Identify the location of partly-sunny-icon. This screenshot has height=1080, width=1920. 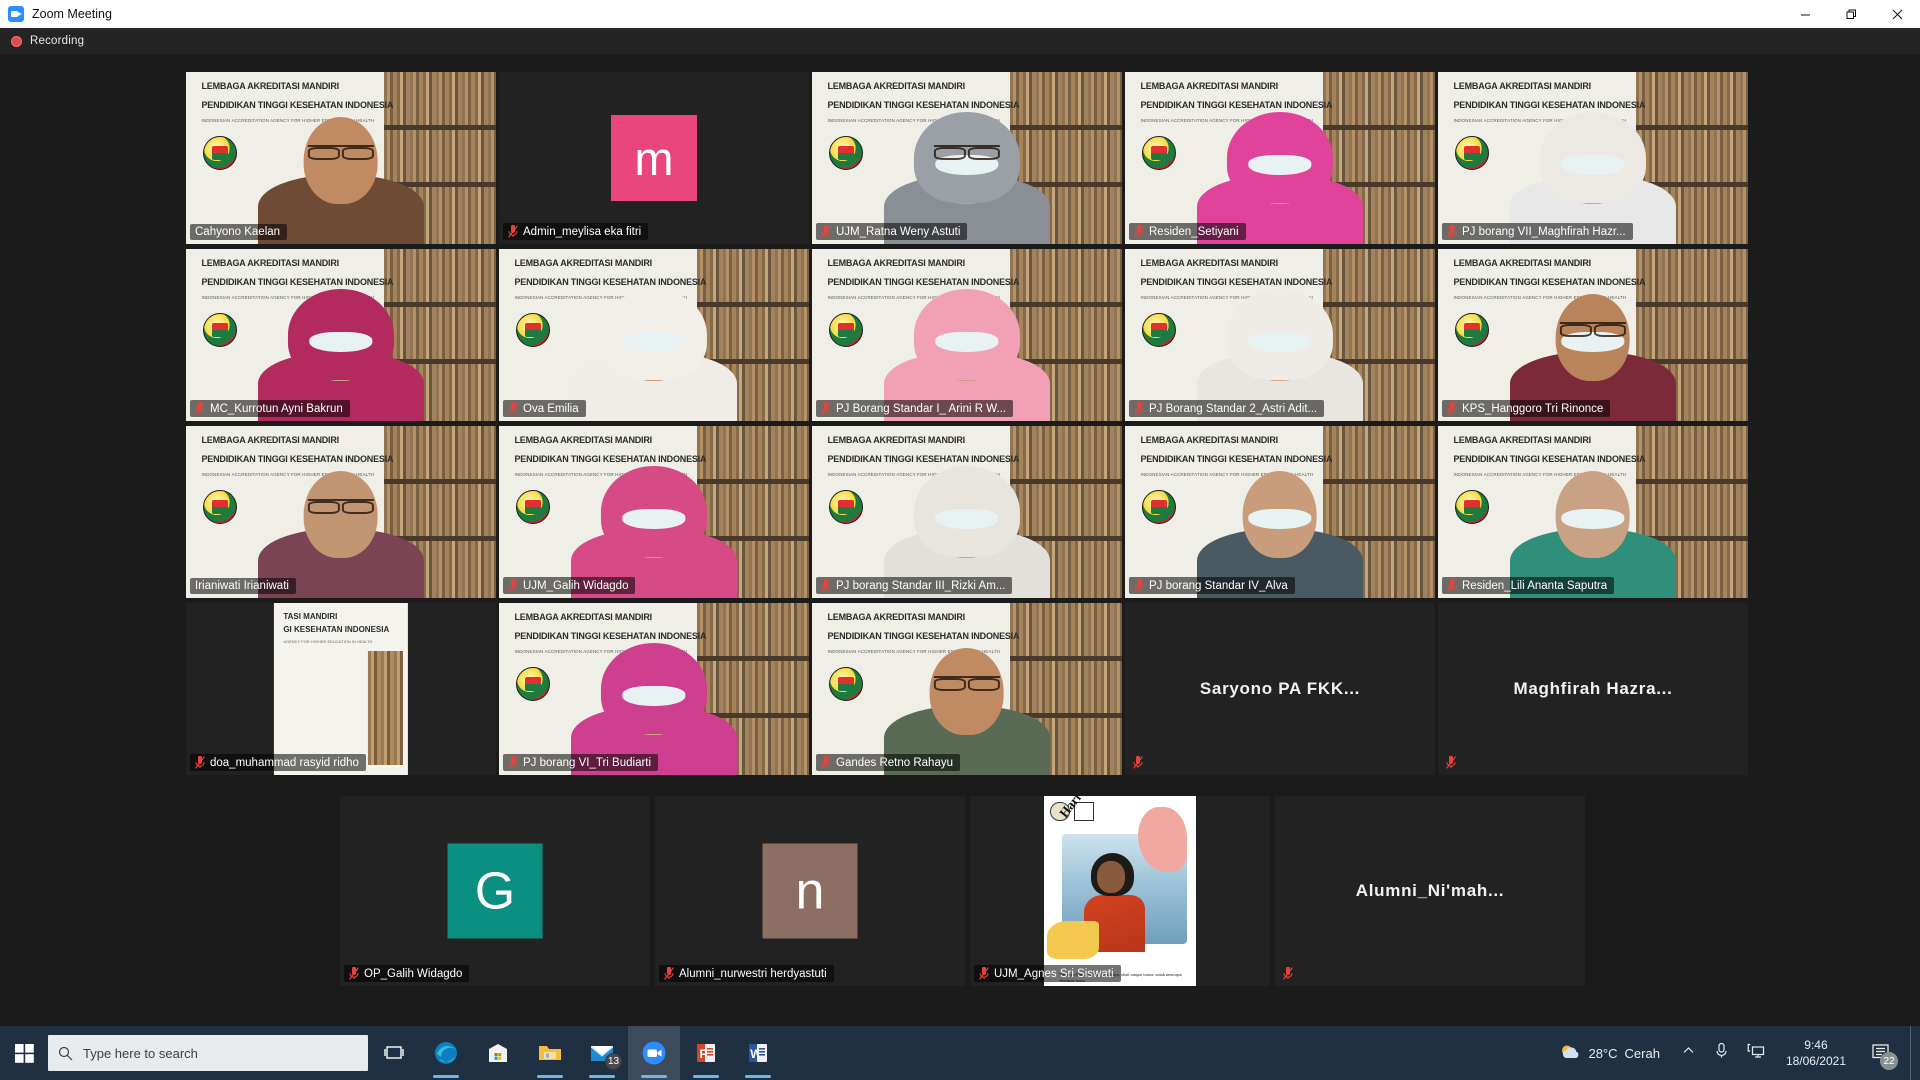
(1570, 1051).